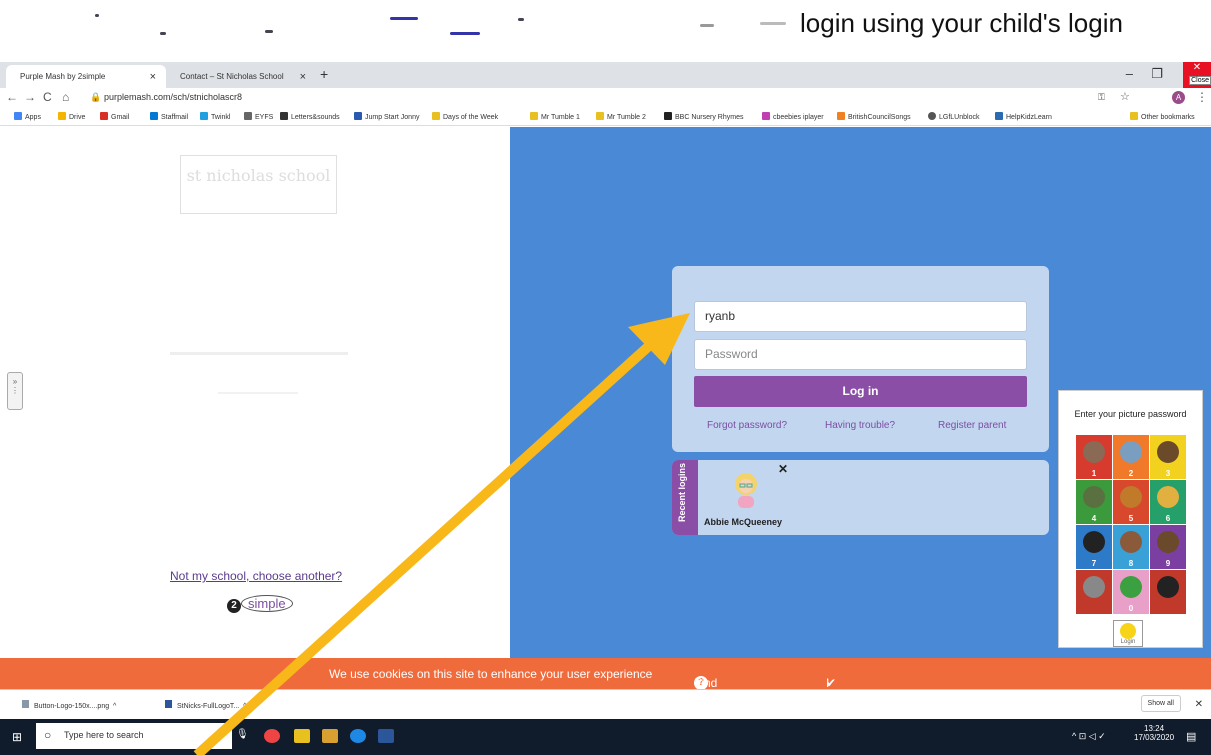  Describe the element at coordinates (1023, 116) in the screenshot. I see `bookmark-helpkidzlearn: HelpKidzLearn` at that location.